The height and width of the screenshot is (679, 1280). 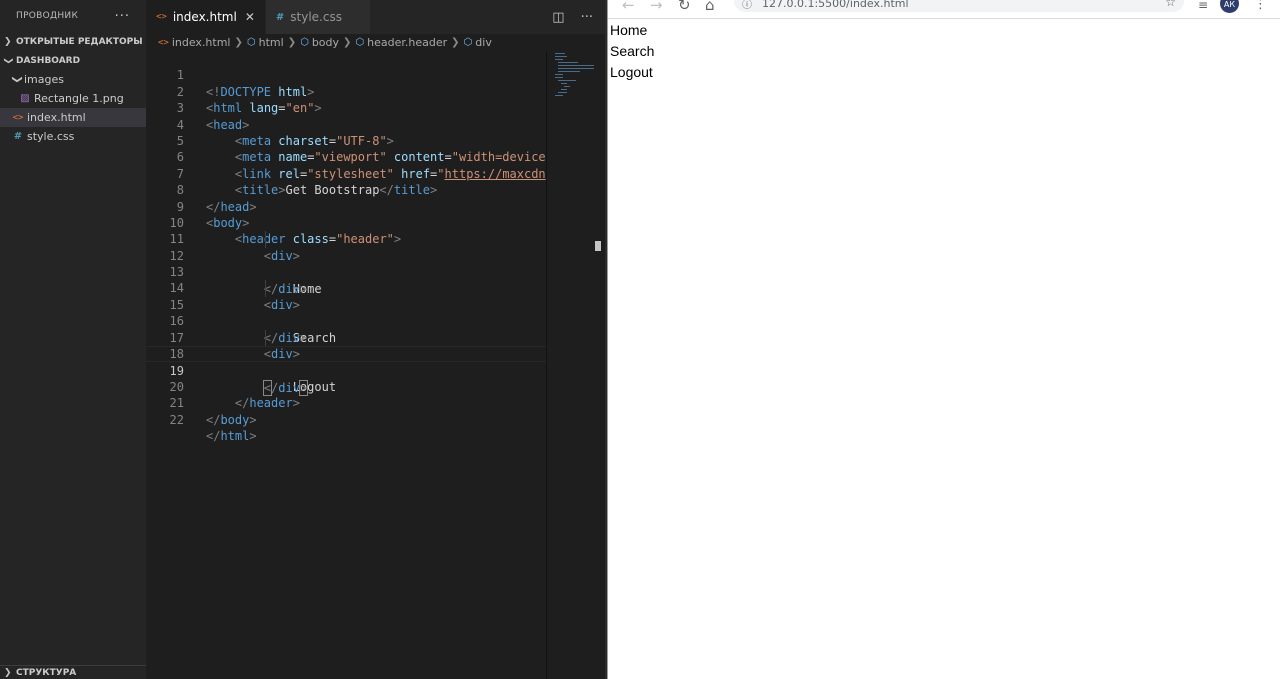 What do you see at coordinates (346, 189) in the screenshot?
I see `code-line: 8 </head>` at bounding box center [346, 189].